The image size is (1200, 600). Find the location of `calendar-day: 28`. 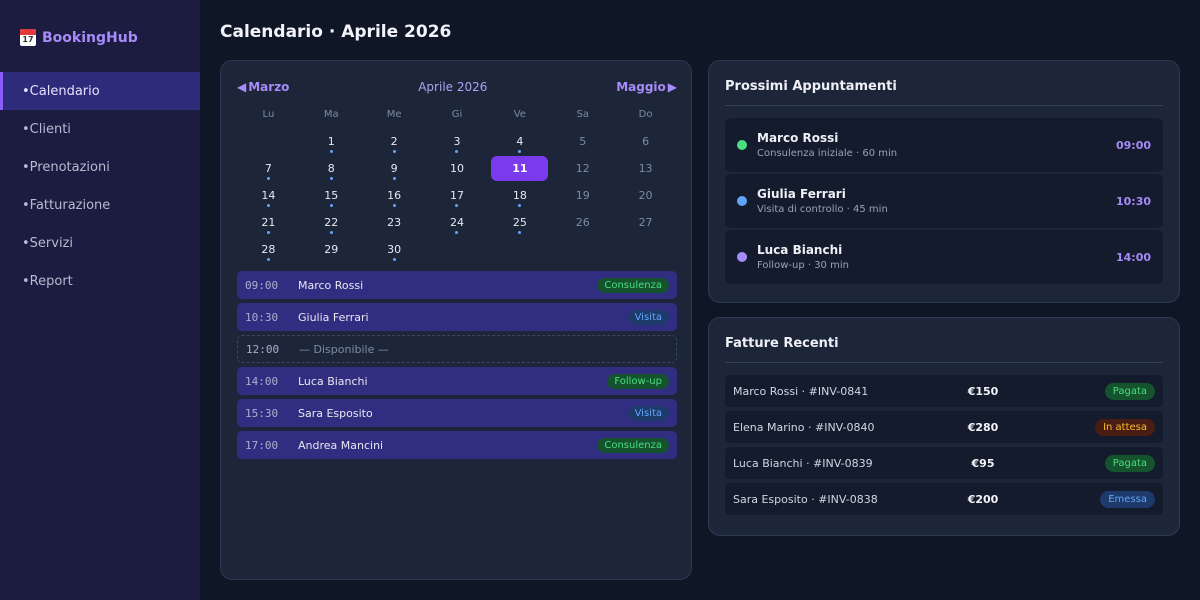

calendar-day: 28 is located at coordinates (268, 249).